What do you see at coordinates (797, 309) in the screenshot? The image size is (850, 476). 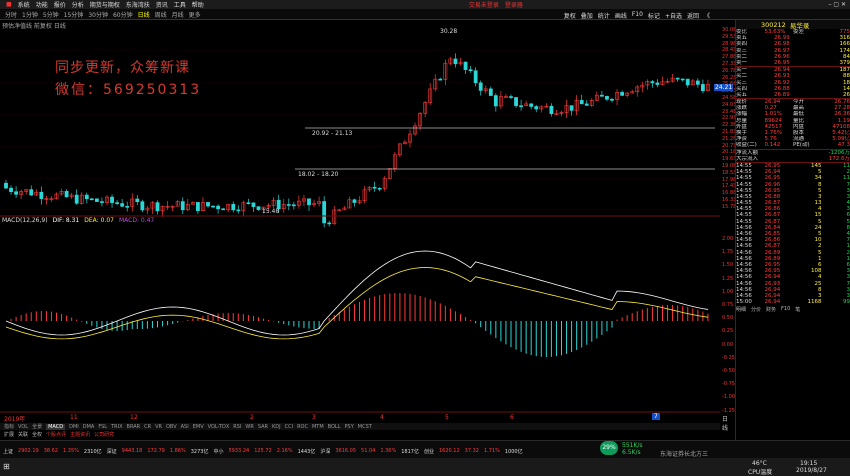 I see `panel-tab: 笔` at bounding box center [797, 309].